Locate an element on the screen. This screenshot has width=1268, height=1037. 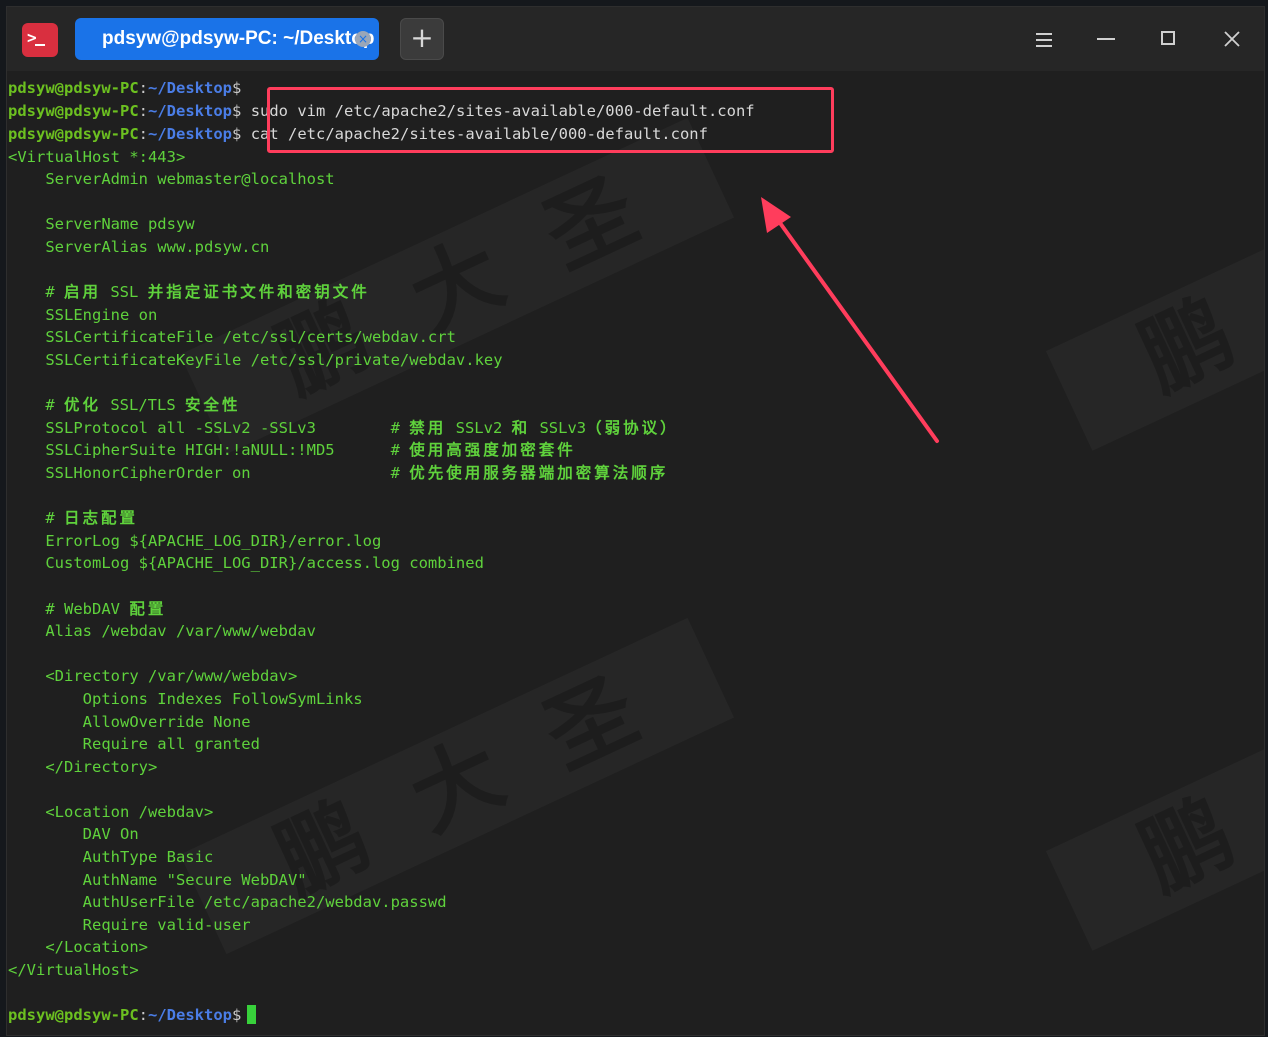
title-bar: > pdsyw@pdsyw-PC: ~/Desktop × + is located at coordinates (635, 39).